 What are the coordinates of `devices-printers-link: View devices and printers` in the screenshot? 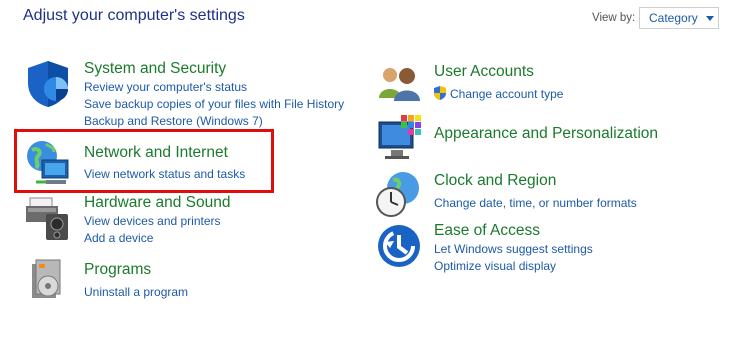 It's located at (152, 221).